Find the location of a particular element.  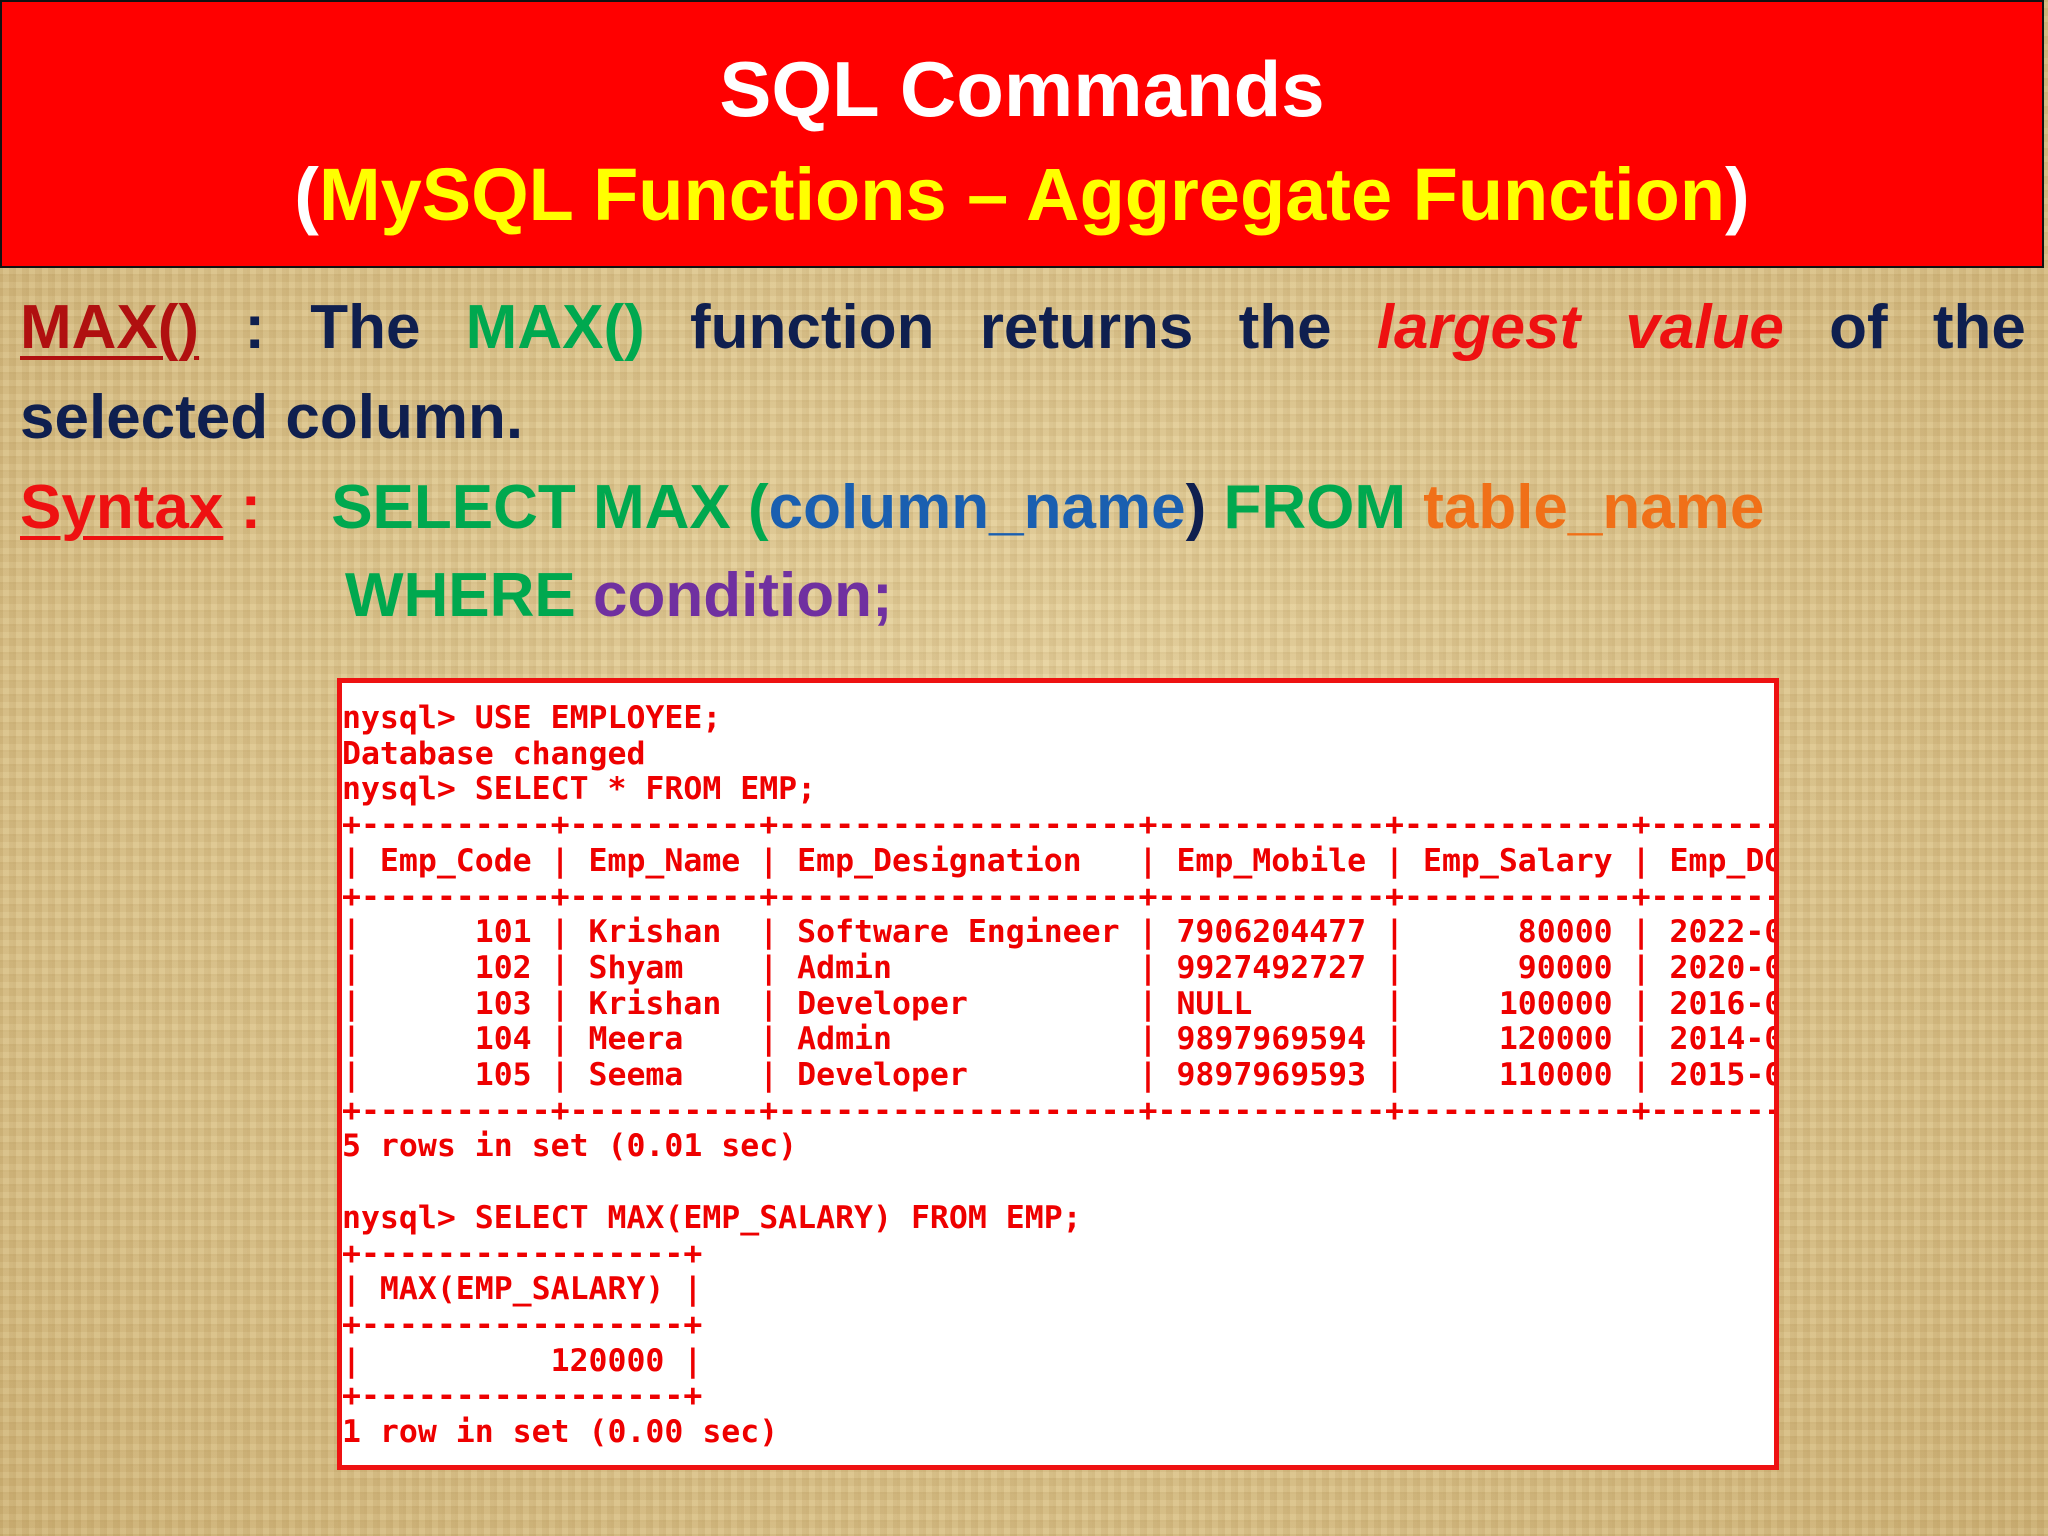

subtitle-text: MySQL Functions – Aggregate Function is located at coordinates (1022, 194).